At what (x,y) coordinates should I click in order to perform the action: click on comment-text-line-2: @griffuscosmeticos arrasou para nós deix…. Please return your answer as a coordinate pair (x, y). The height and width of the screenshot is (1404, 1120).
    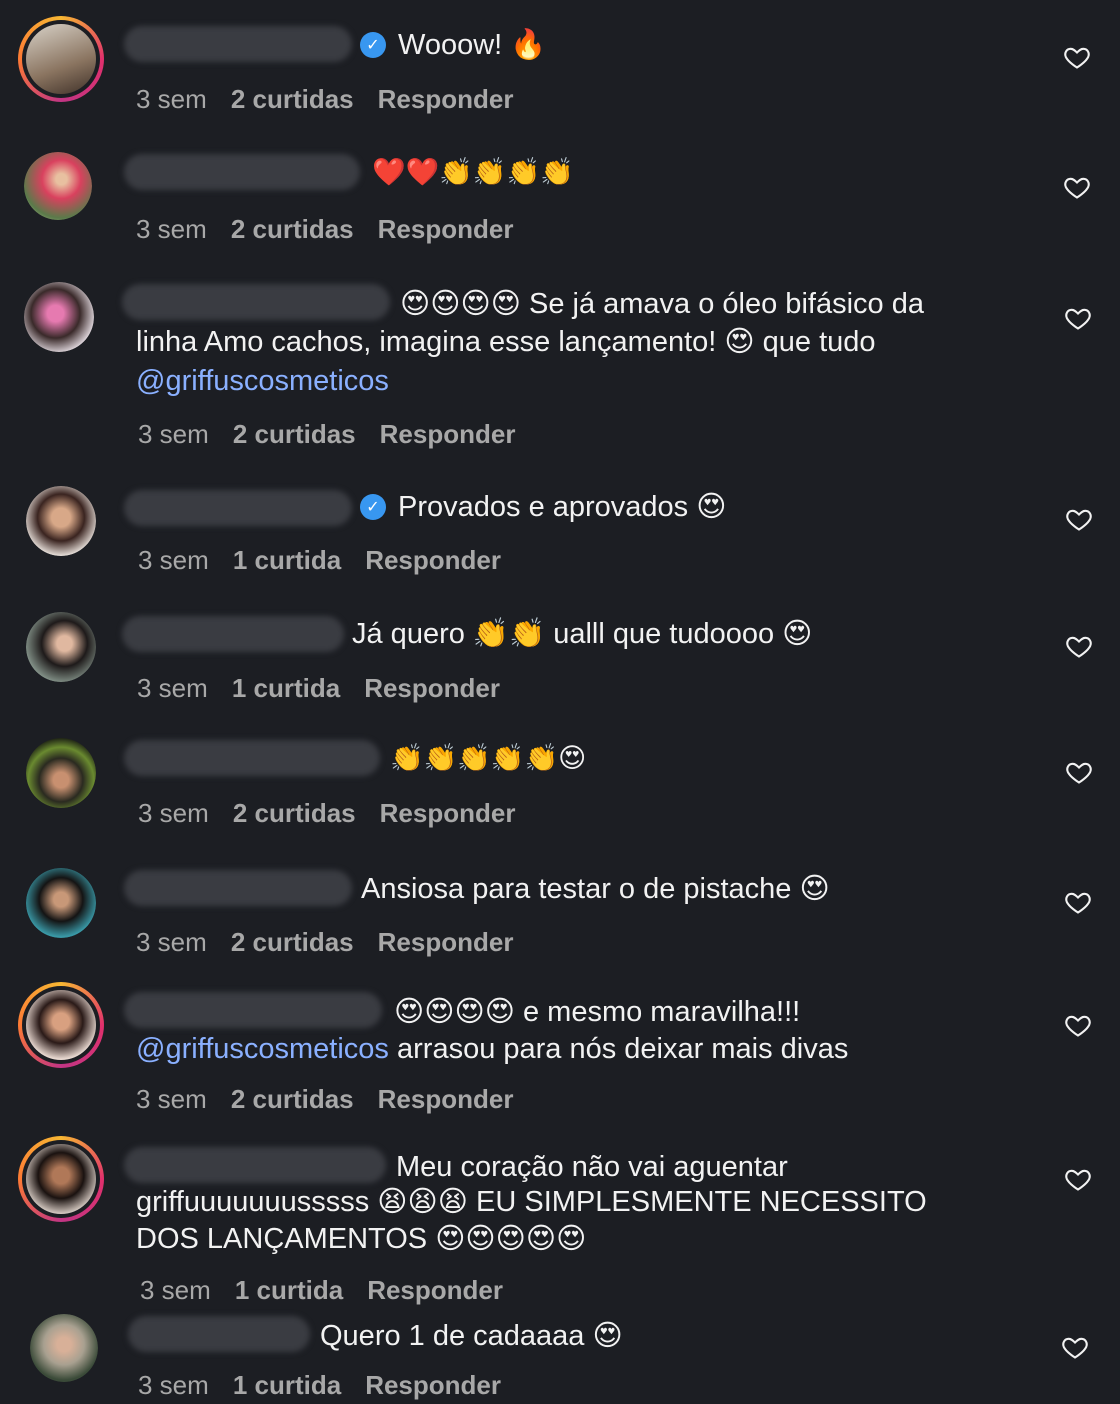
    Looking at the image, I should click on (492, 1049).